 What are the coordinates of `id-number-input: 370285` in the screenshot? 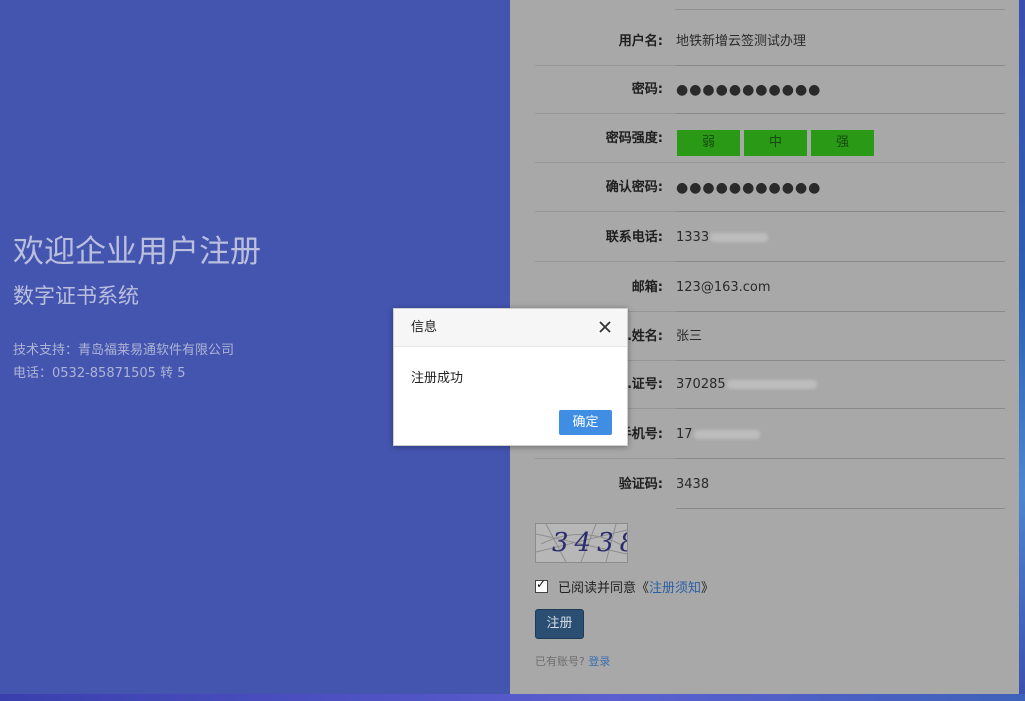 It's located at (746, 385).